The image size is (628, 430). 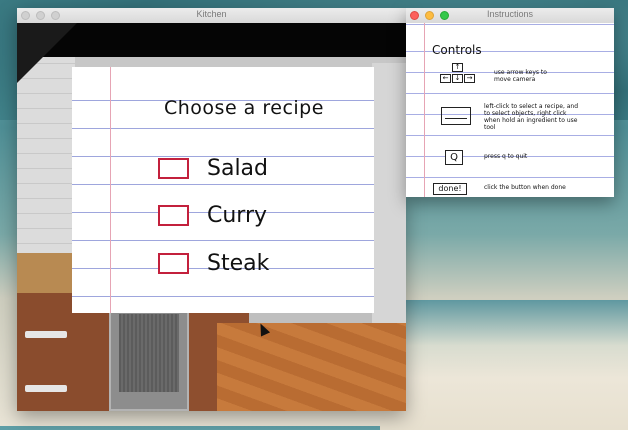 I want to click on oven, so click(x=149, y=354).